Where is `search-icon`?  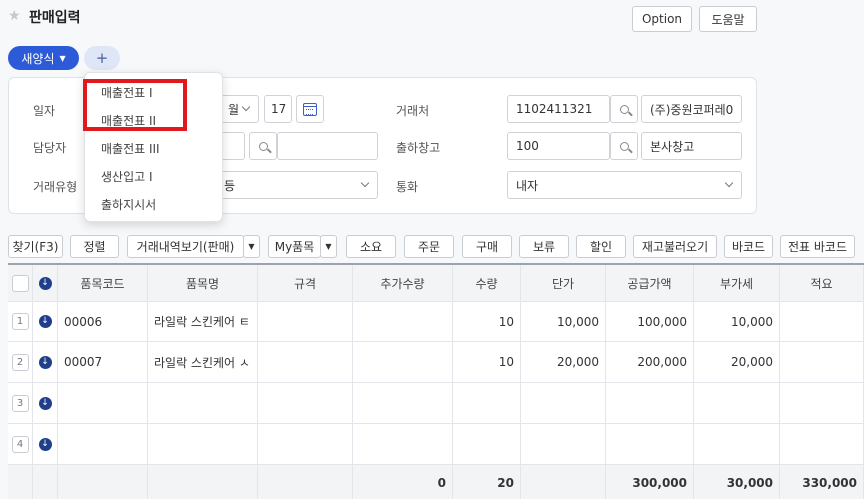
search-icon is located at coordinates (624, 109).